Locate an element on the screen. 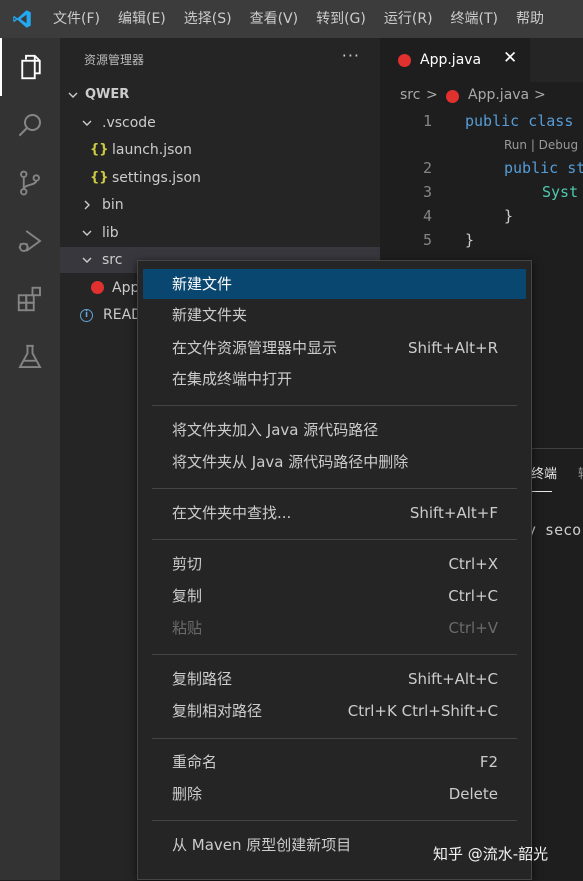 This screenshot has width=583, height=881. line-number: 3 is located at coordinates (427, 192).